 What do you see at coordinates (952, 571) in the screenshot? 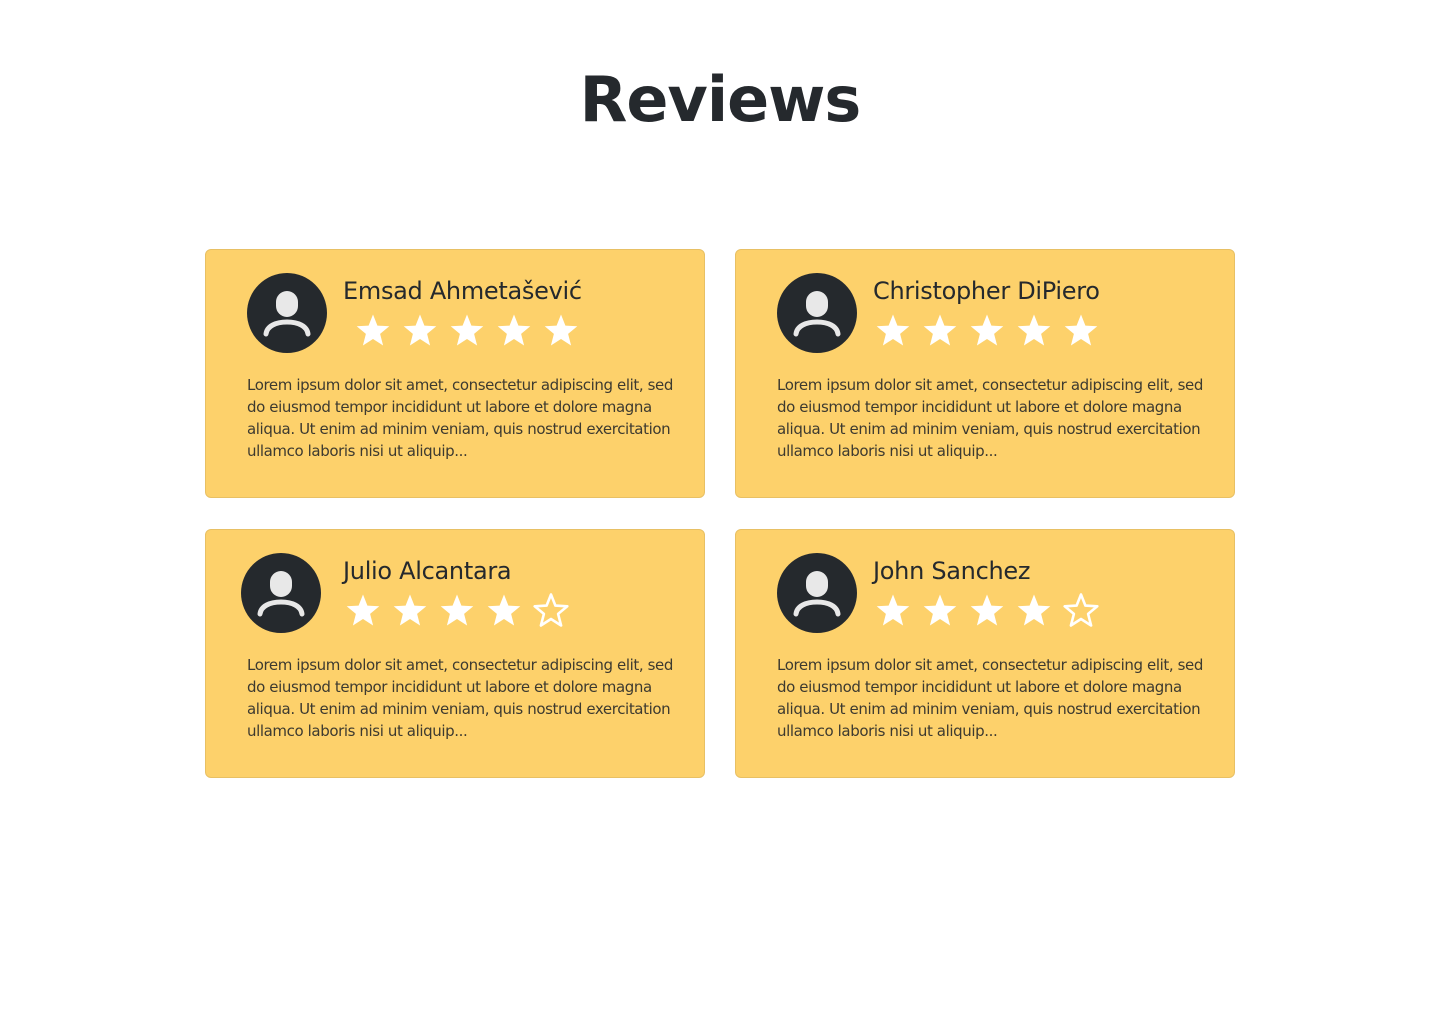
I see `reviewer-name: John Sanchez` at bounding box center [952, 571].